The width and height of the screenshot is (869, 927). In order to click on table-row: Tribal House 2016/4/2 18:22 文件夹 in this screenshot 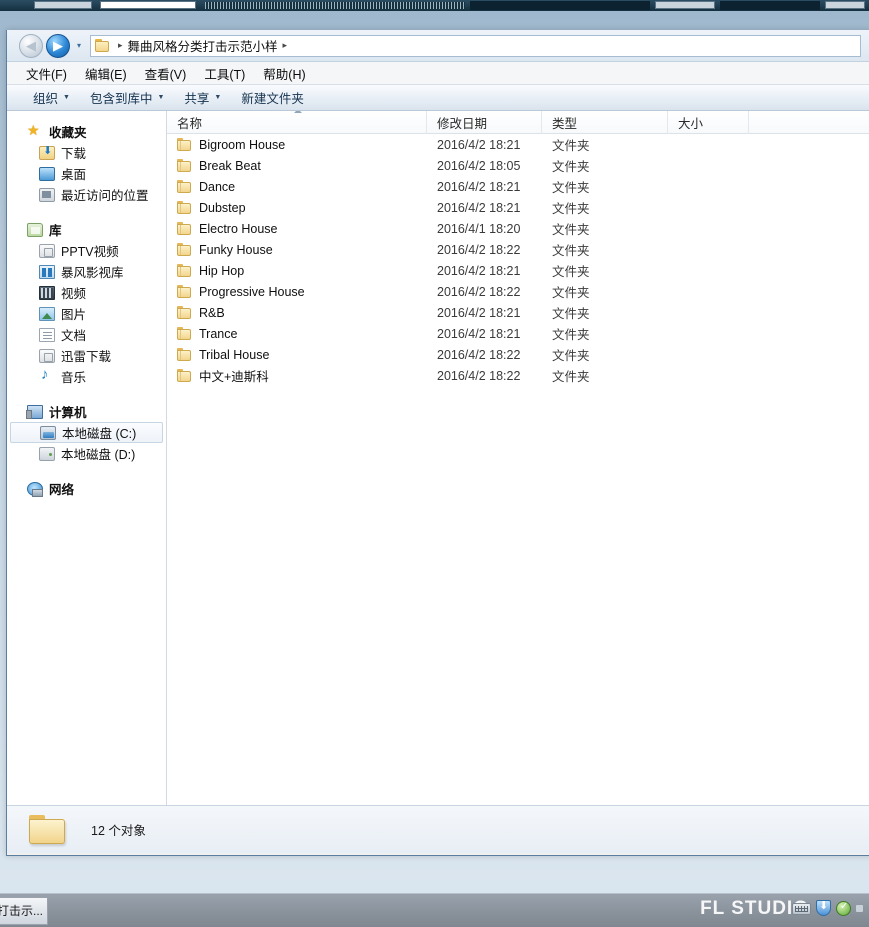, I will do `click(518, 354)`.